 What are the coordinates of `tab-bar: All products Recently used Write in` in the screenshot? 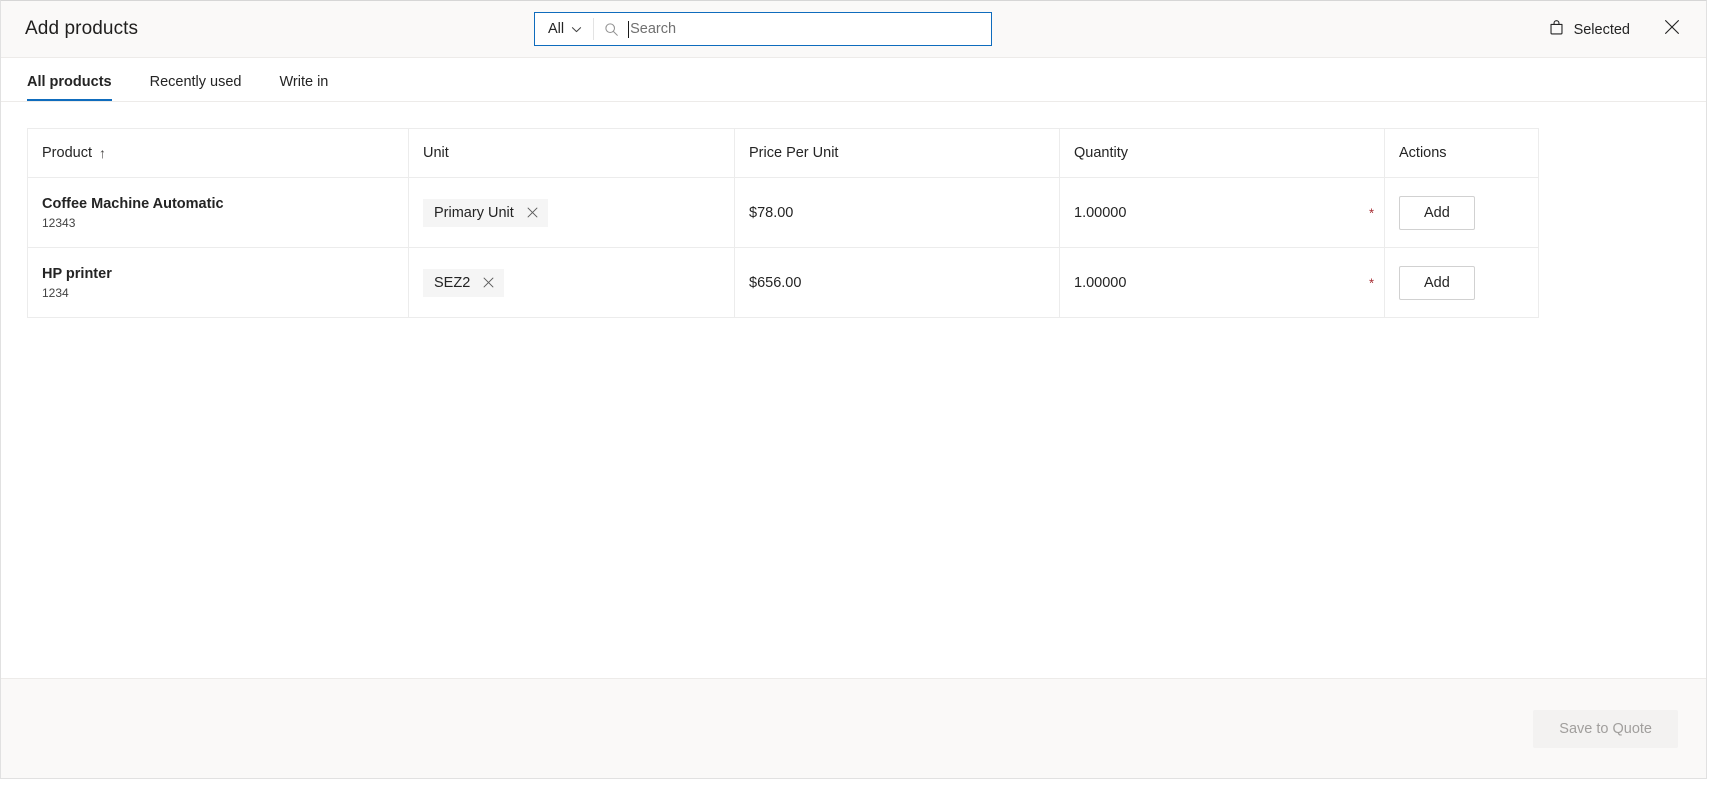 It's located at (853, 80).